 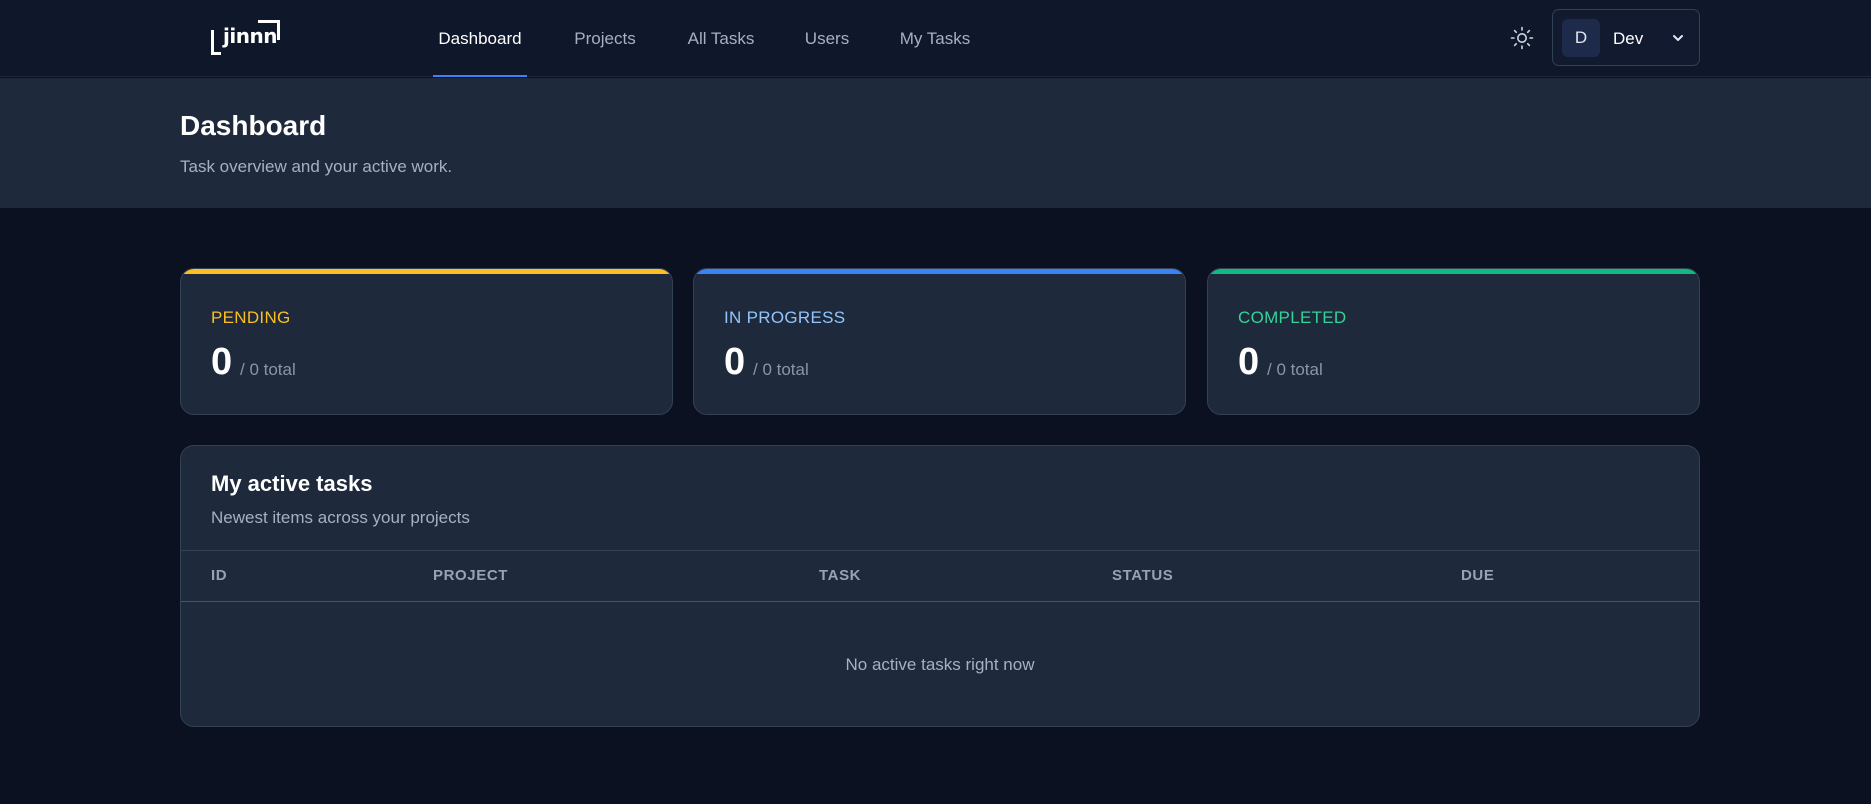 What do you see at coordinates (785, 317) in the screenshot?
I see `stat-label: IN PROGRESS` at bounding box center [785, 317].